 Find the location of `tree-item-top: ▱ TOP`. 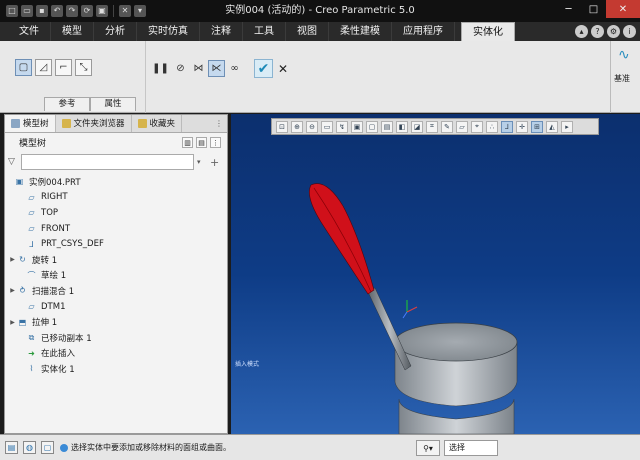

tree-item-top: ▱ TOP is located at coordinates (116, 213).